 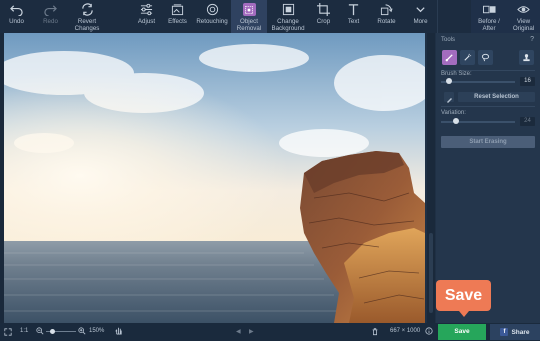 I want to click on variation-input: 24, so click(x=527, y=121).